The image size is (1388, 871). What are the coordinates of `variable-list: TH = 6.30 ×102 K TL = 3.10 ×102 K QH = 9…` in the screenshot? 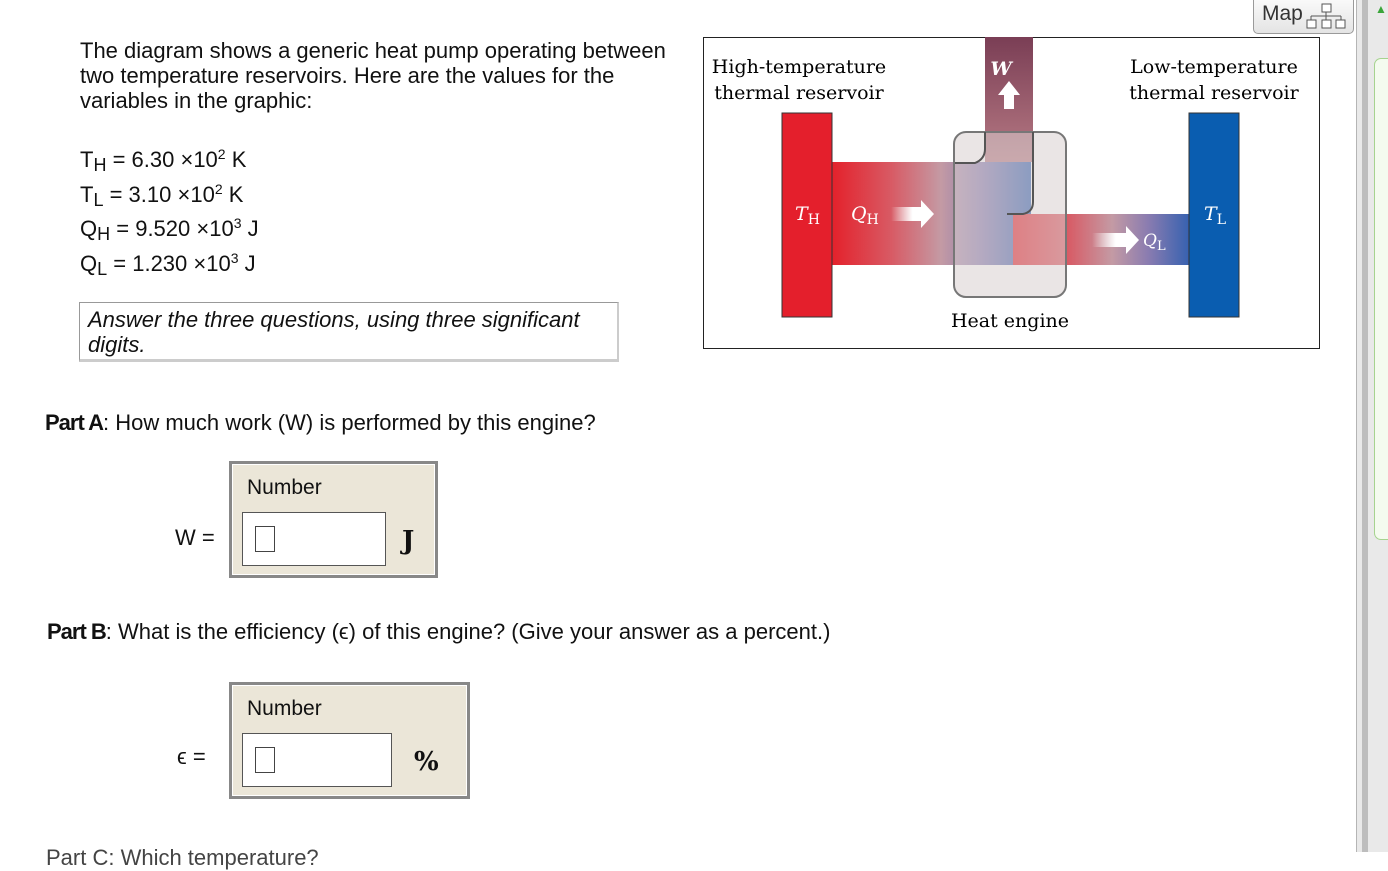 It's located at (169, 209).